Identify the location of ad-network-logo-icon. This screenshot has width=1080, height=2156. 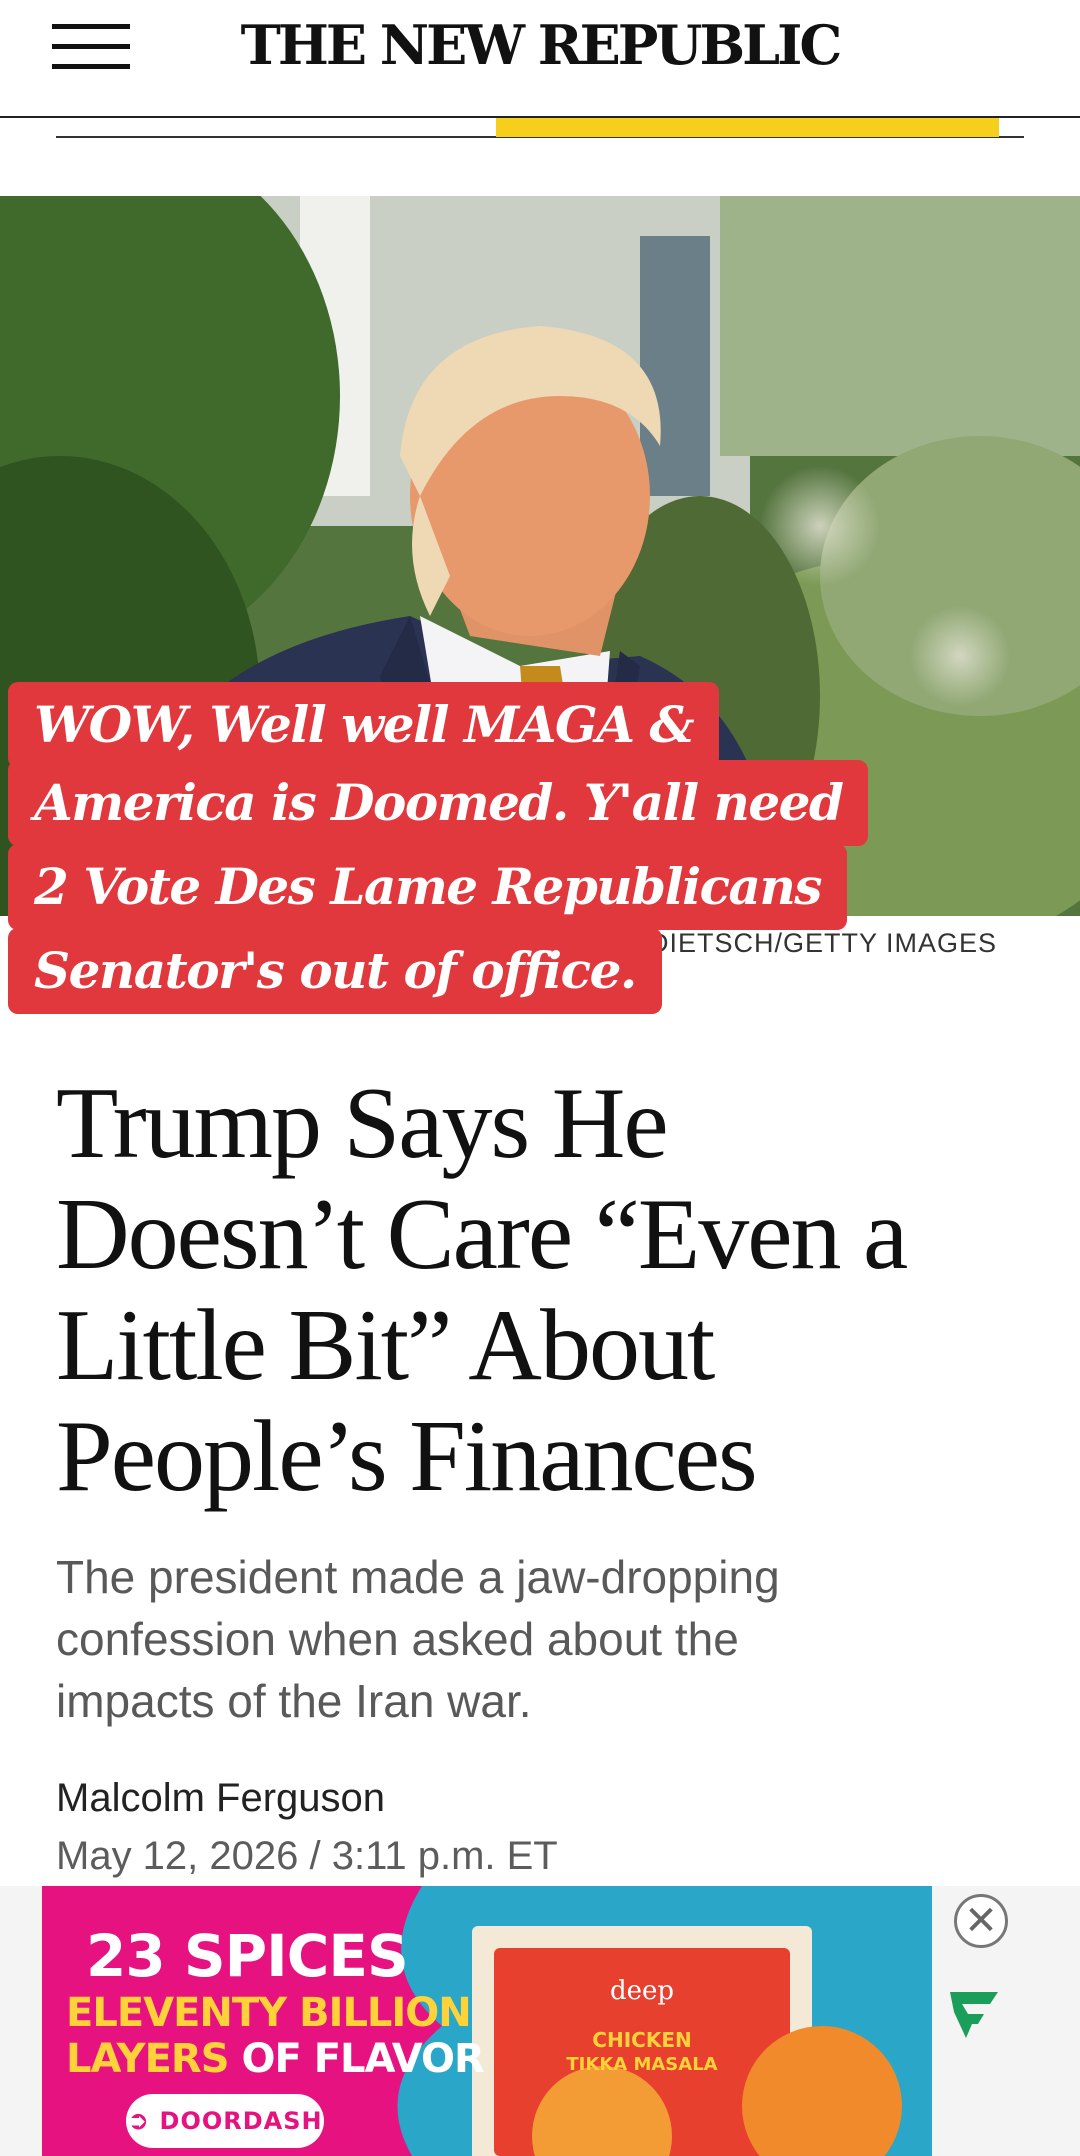
(974, 2012).